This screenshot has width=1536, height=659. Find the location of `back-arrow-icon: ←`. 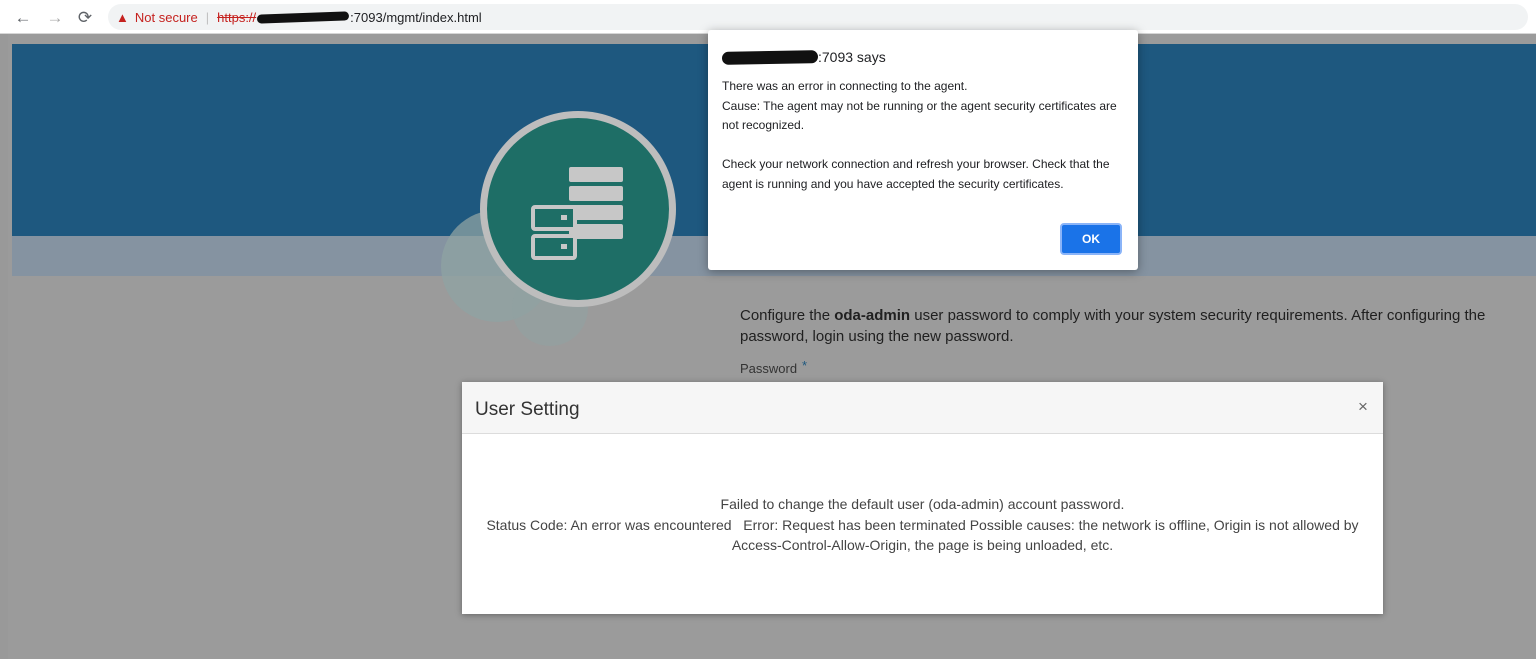

back-arrow-icon: ← is located at coordinates (23, 17).